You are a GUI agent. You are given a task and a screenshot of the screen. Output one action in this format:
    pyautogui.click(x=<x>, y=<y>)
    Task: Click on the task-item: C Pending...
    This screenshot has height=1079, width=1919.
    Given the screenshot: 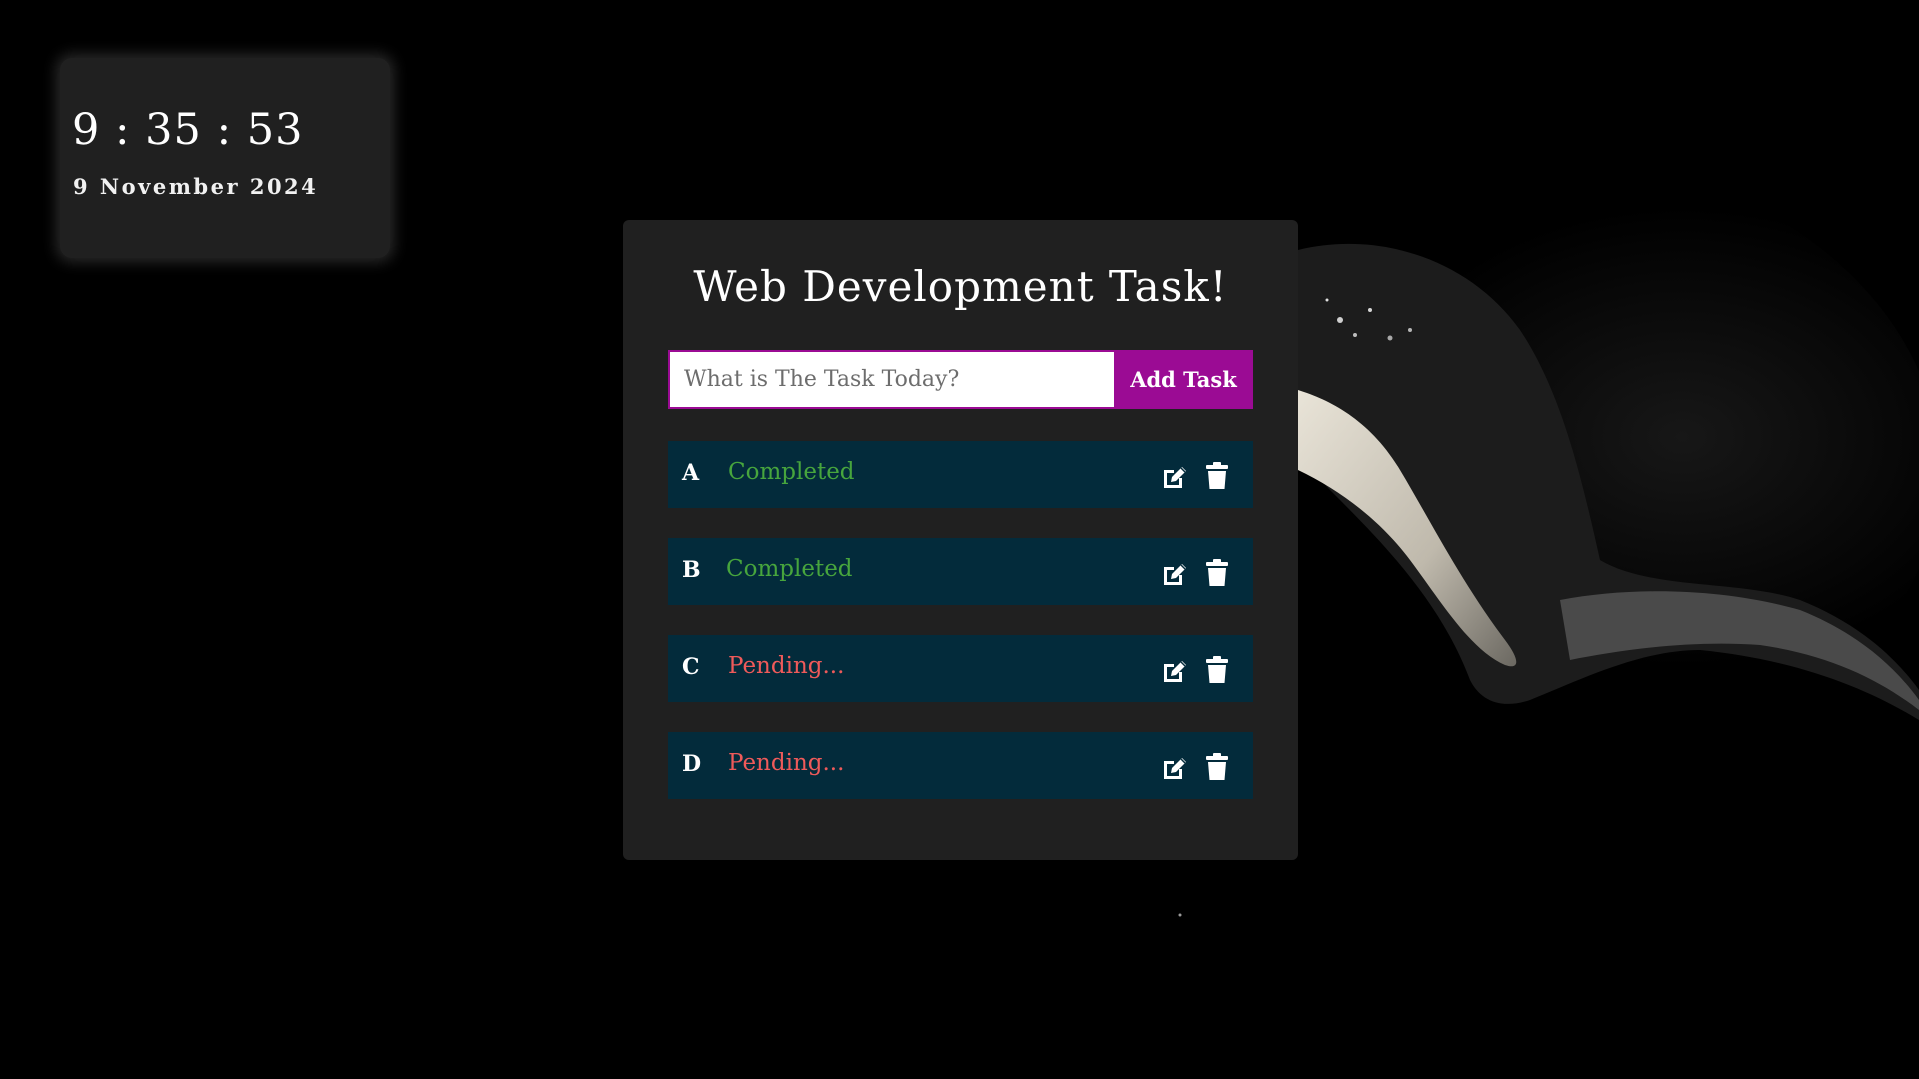 What is the action you would take?
    pyautogui.click(x=960, y=668)
    